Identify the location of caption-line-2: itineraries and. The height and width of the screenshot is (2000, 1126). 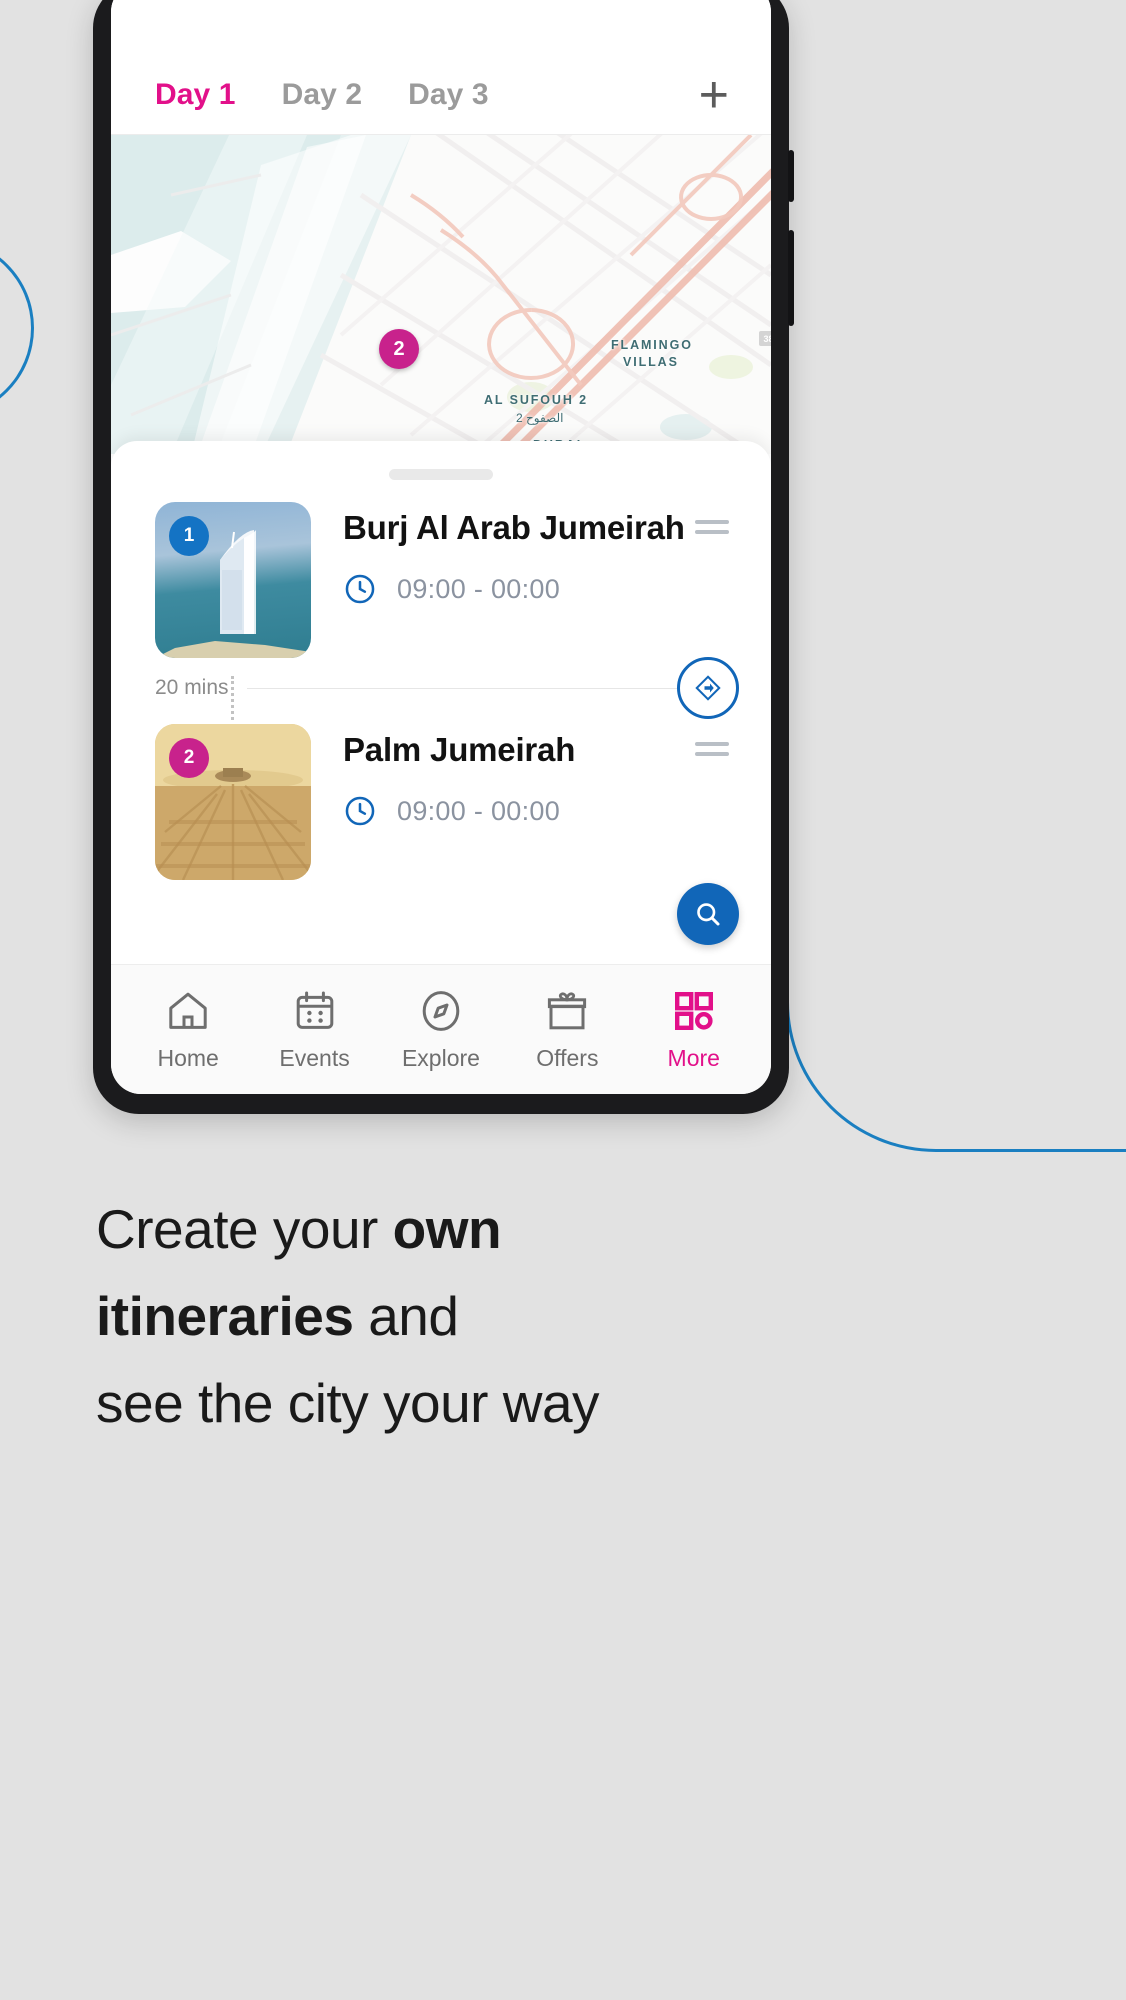
(546, 1316).